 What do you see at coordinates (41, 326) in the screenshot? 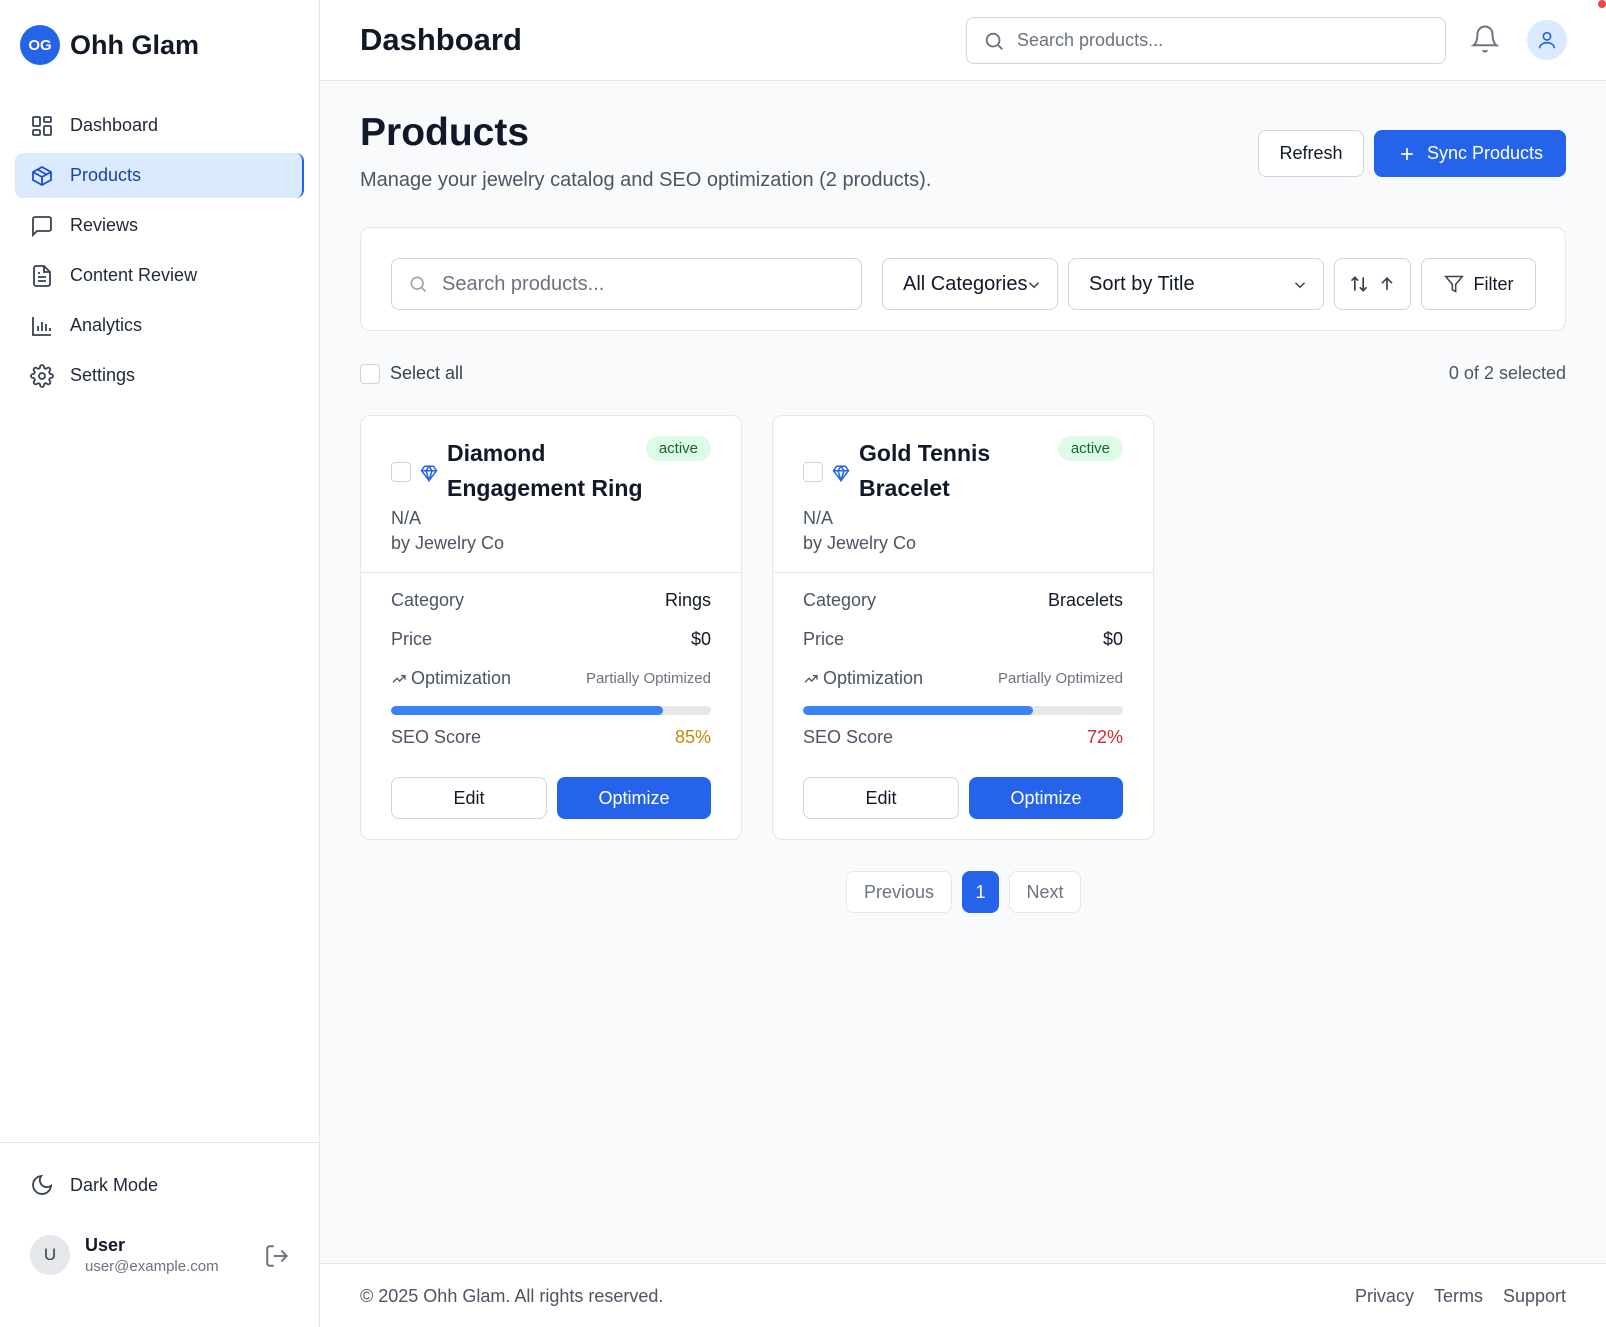
I see `bar-chart-icon` at bounding box center [41, 326].